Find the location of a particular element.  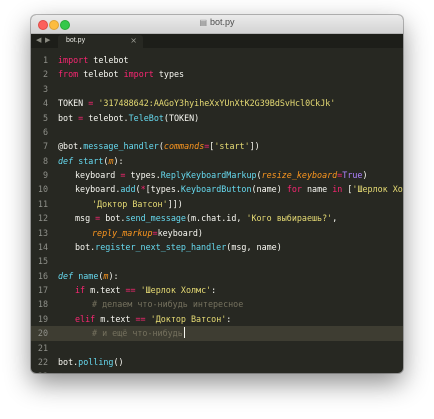

title-bar: ▤ bot.py is located at coordinates (217, 24).